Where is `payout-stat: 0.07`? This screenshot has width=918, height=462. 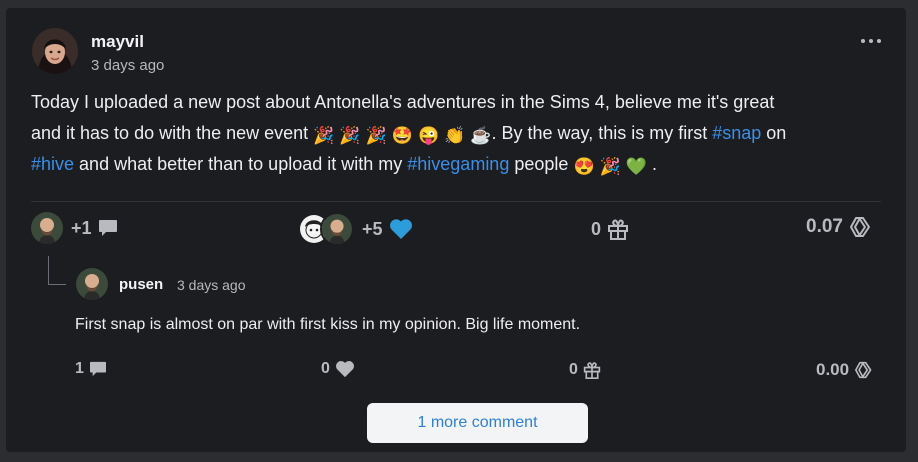 payout-stat: 0.07 is located at coordinates (839, 227).